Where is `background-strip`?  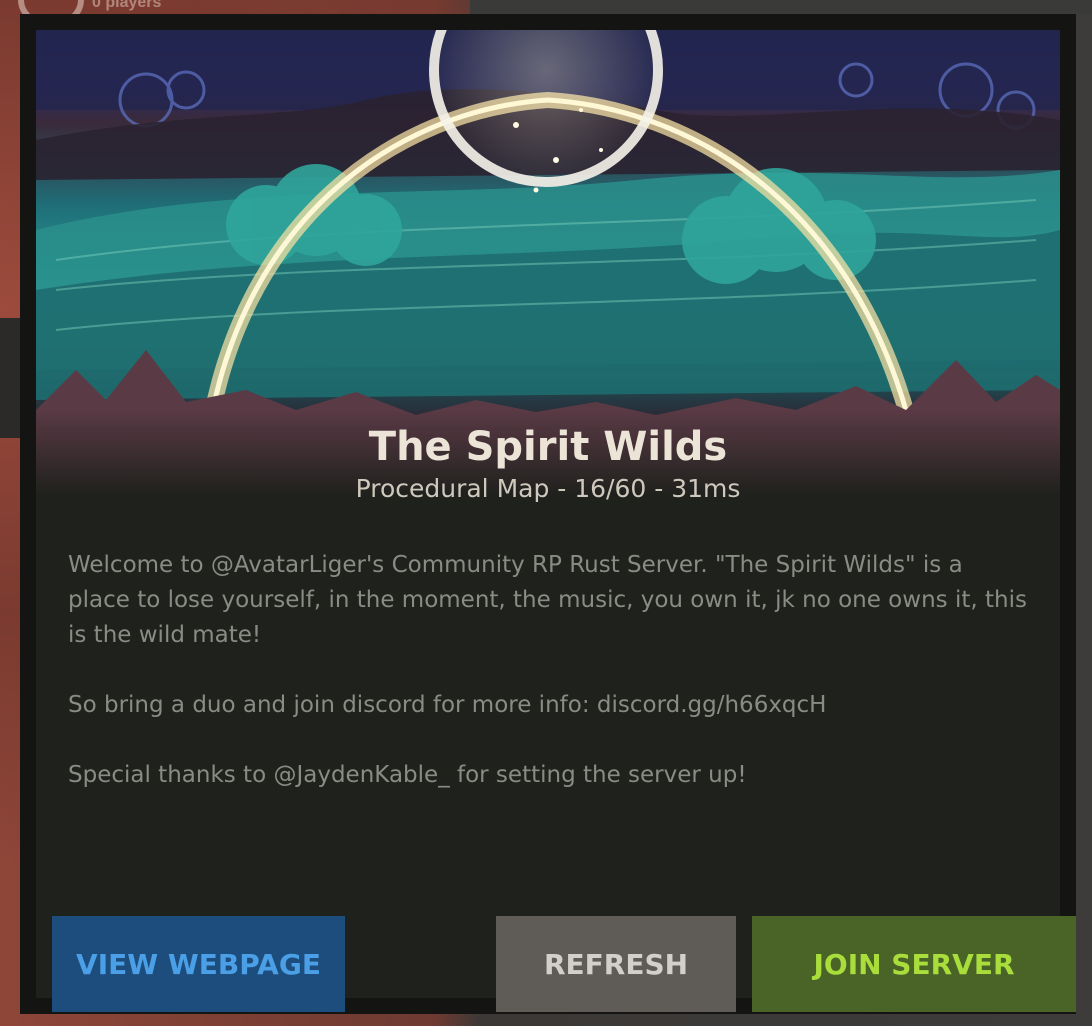
background-strip is located at coordinates (781, 7).